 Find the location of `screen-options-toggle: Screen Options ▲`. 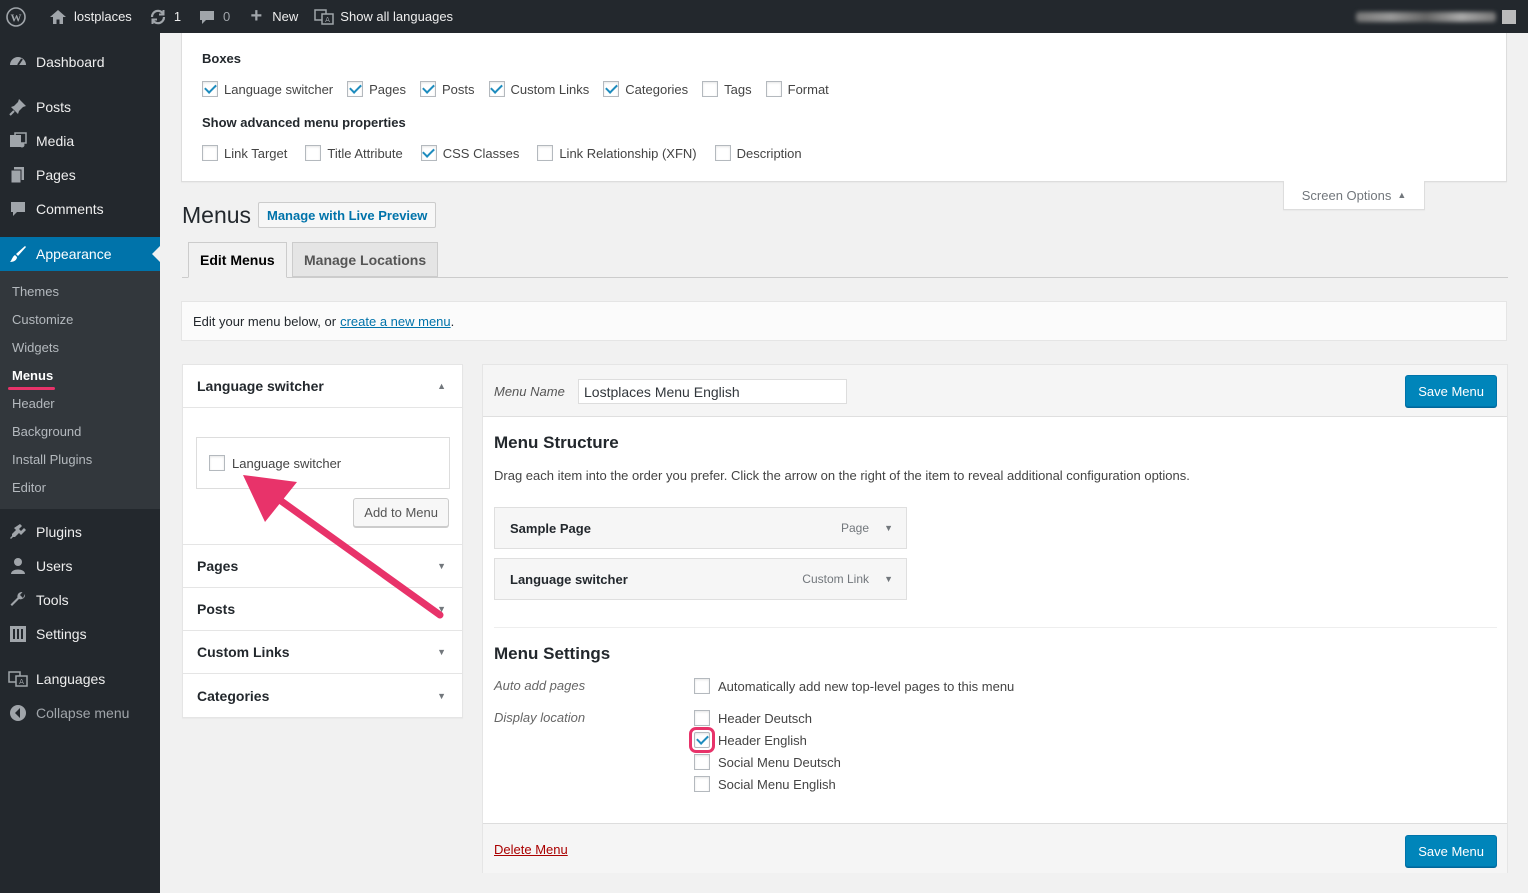

screen-options-toggle: Screen Options ▲ is located at coordinates (1354, 195).